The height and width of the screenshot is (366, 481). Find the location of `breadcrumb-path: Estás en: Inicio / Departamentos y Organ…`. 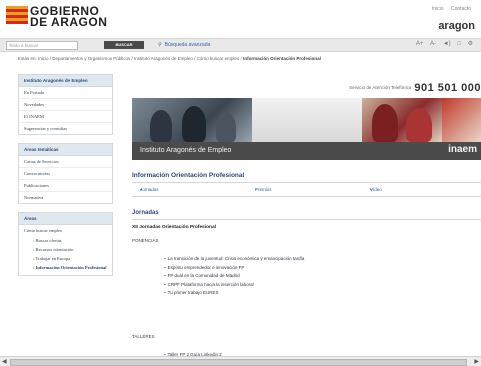

breadcrumb-path: Estás en: Inicio / Departamentos y Organ… is located at coordinates (130, 58).